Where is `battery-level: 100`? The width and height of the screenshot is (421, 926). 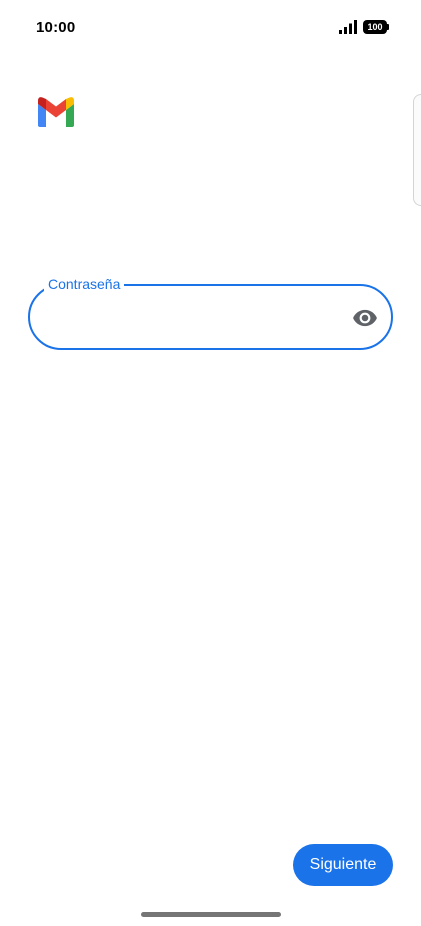 battery-level: 100 is located at coordinates (375, 27).